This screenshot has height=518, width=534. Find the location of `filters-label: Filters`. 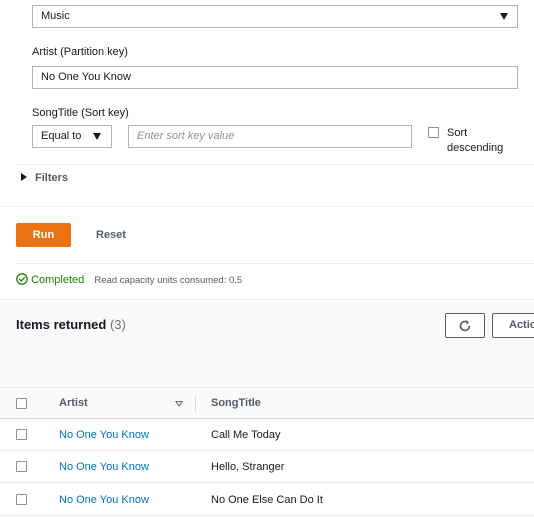

filters-label: Filters is located at coordinates (52, 178).